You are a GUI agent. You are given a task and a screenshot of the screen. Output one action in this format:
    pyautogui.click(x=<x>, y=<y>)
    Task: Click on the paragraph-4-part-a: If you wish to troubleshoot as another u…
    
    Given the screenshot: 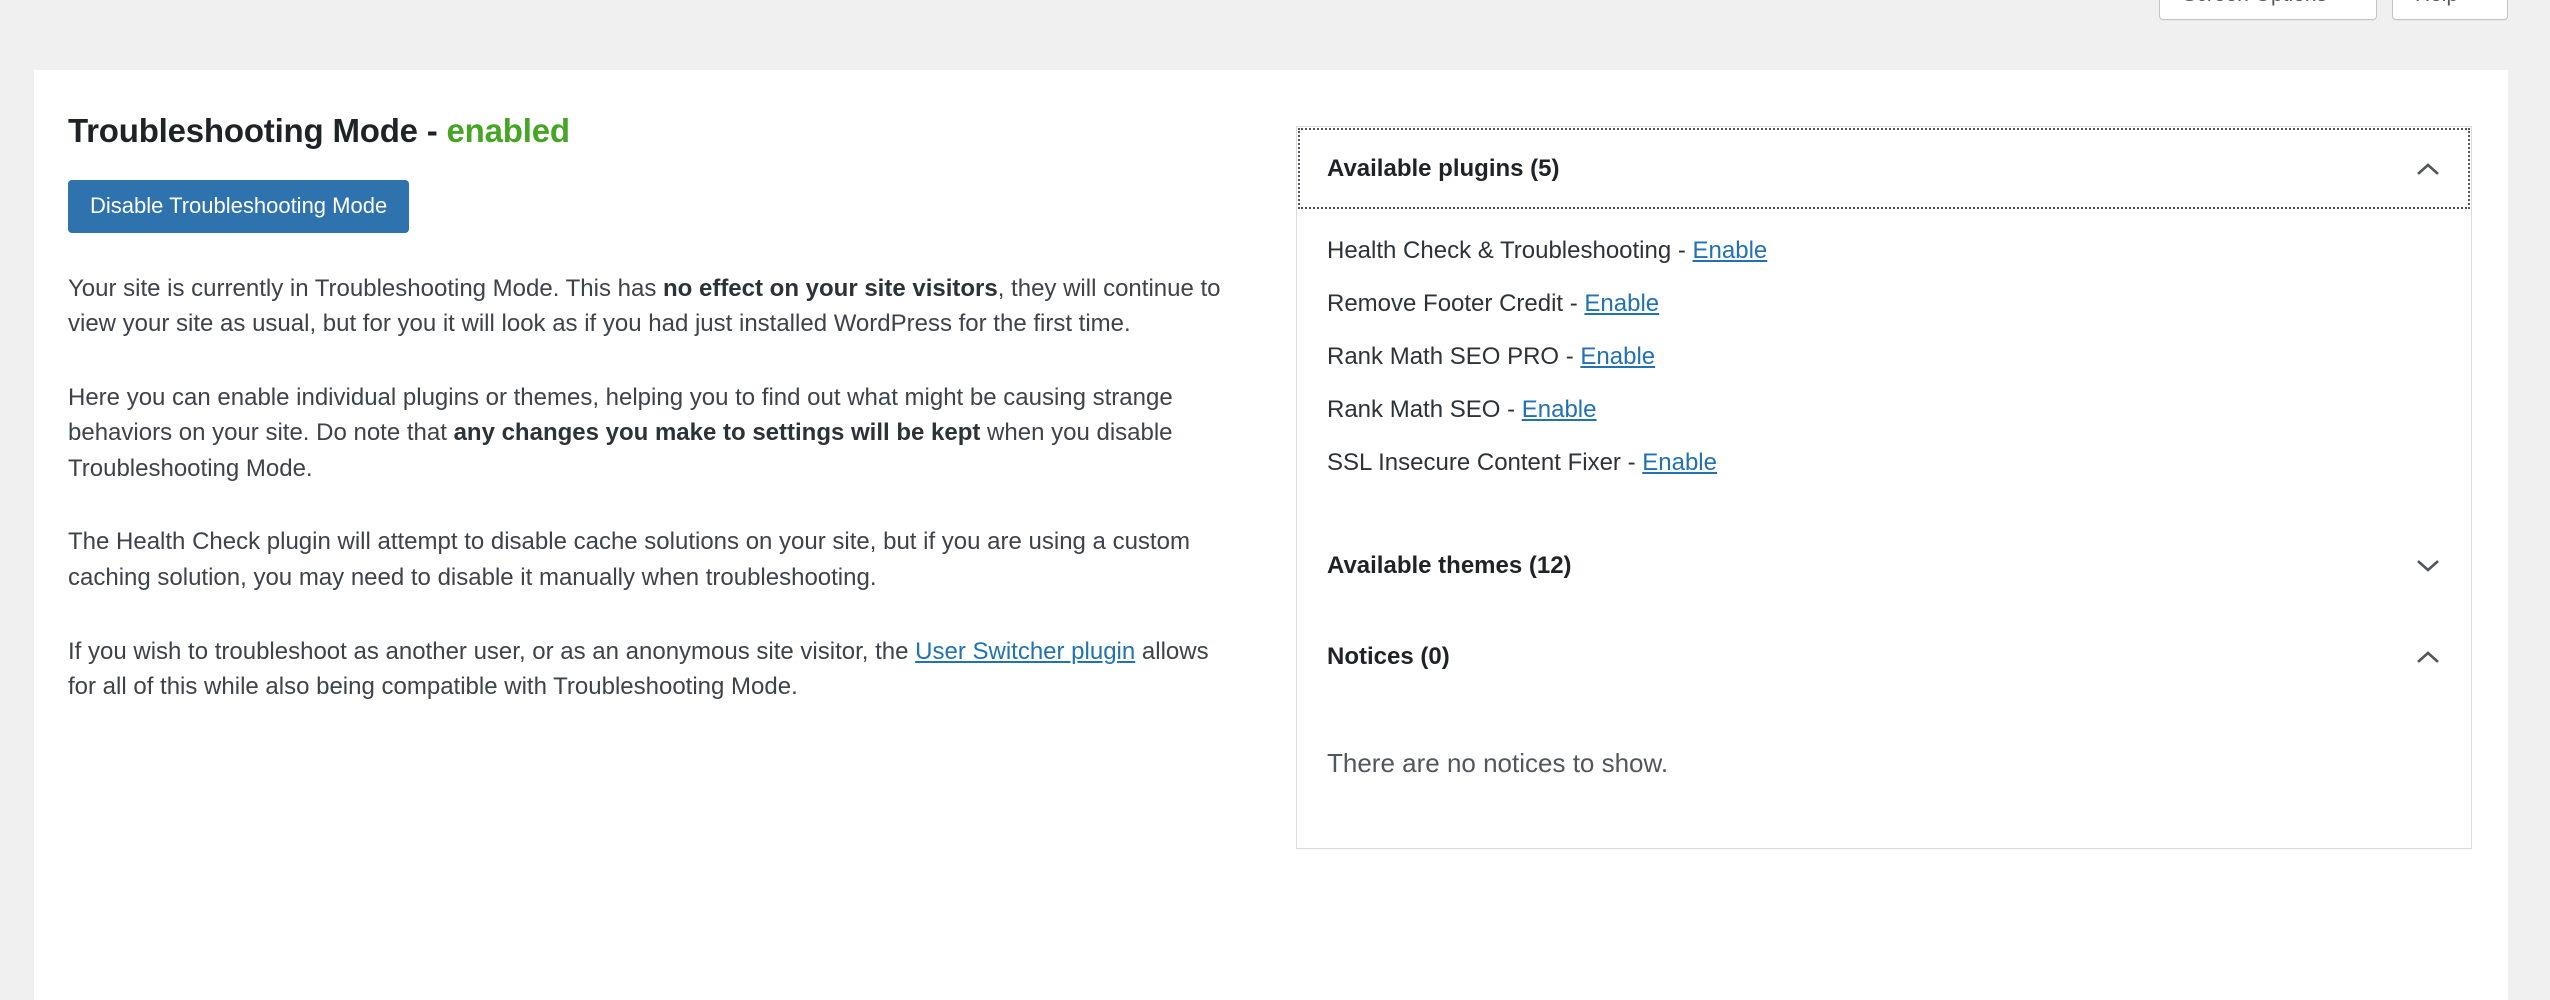 What is the action you would take?
    pyautogui.click(x=492, y=651)
    